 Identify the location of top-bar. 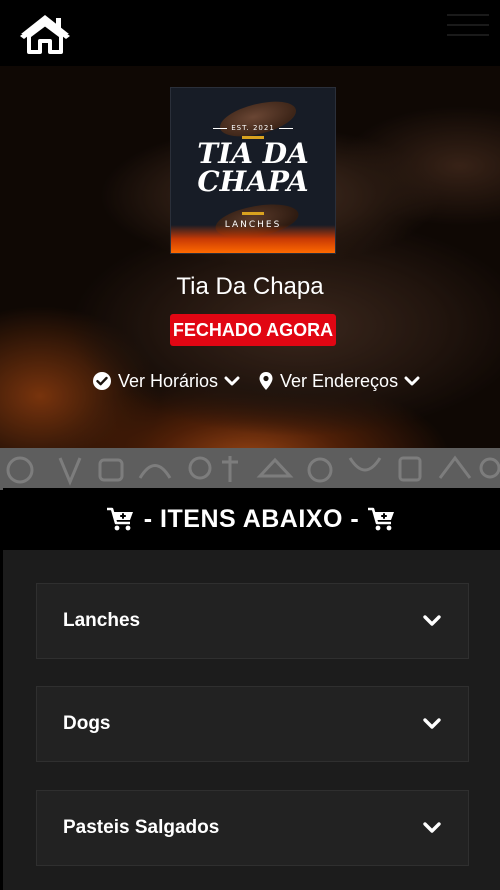
(250, 33).